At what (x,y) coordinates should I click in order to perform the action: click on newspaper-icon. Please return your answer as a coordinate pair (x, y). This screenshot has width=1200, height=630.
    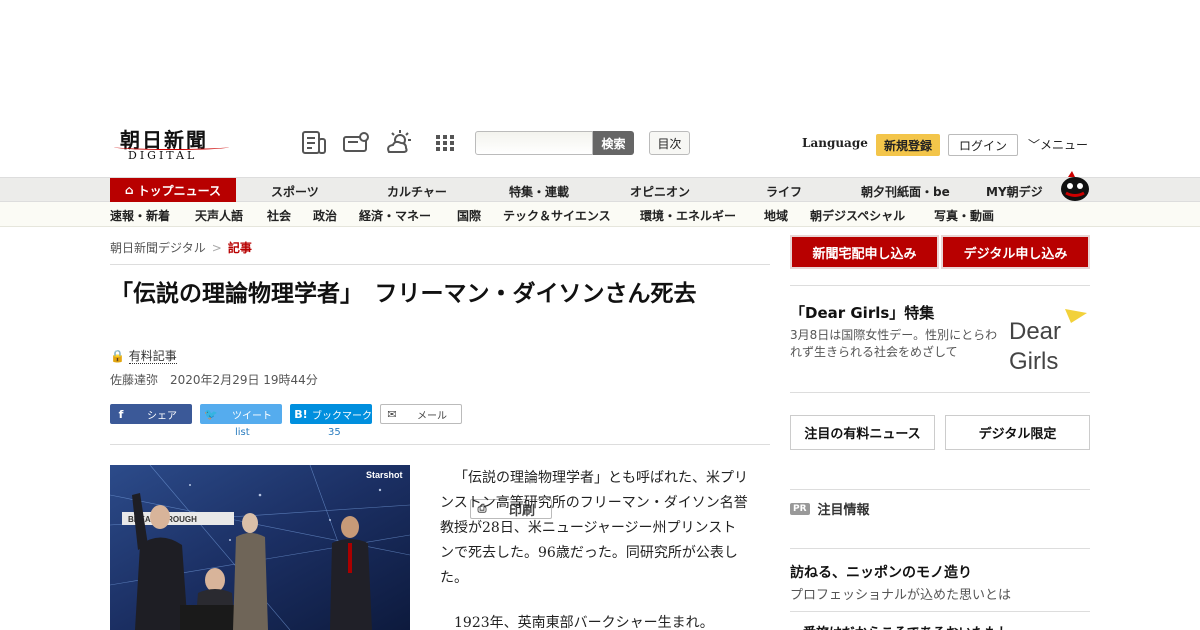
    Looking at the image, I should click on (314, 143).